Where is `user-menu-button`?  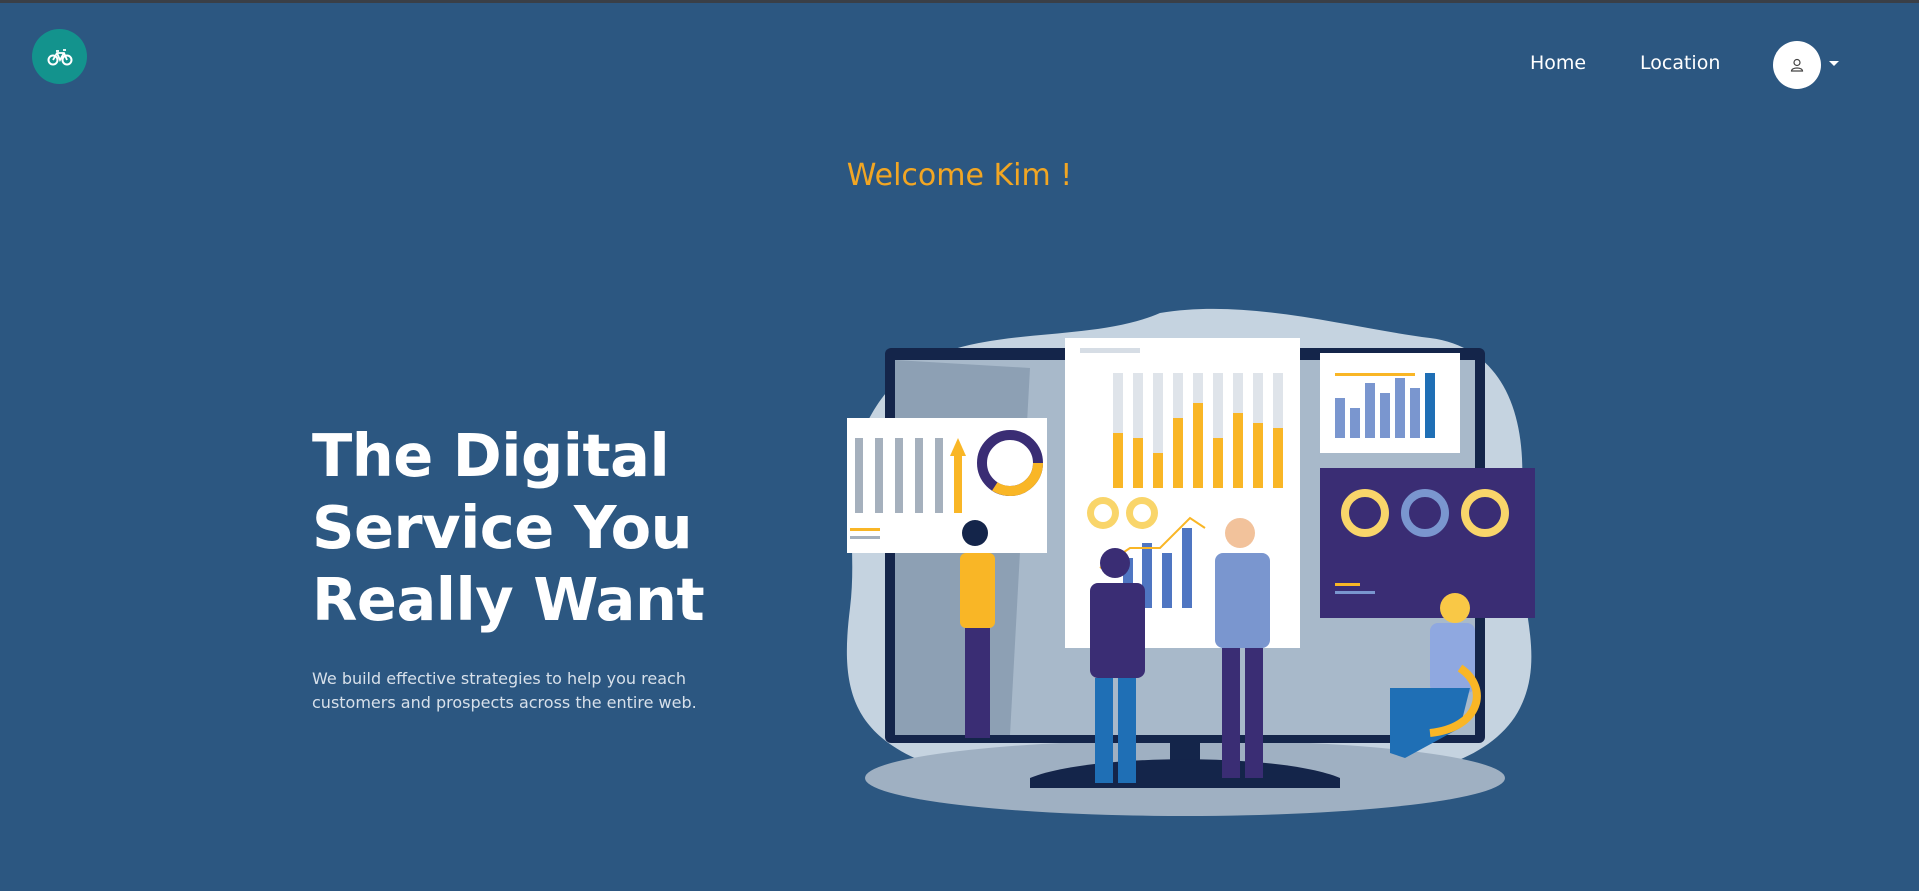 user-menu-button is located at coordinates (1797, 65).